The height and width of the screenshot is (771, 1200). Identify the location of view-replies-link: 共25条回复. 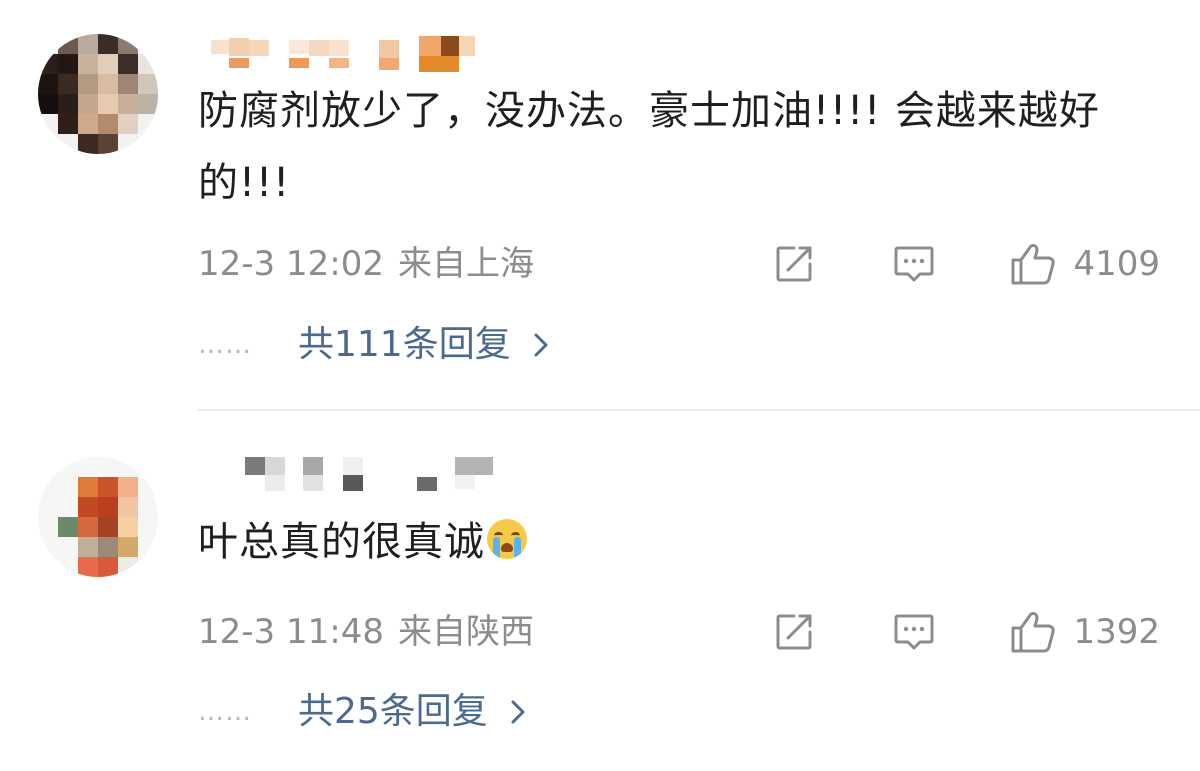
(412, 712).